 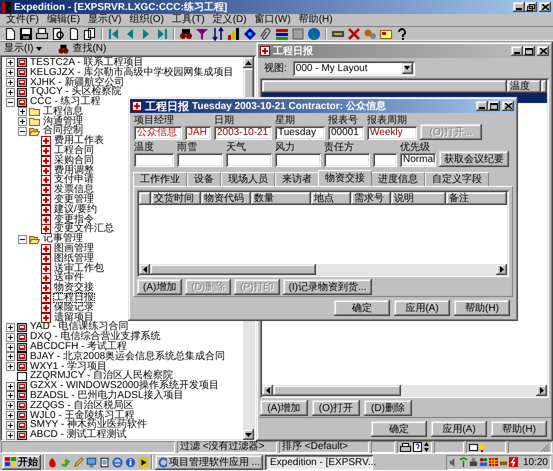 I want to click on network-icon, so click(x=473, y=462).